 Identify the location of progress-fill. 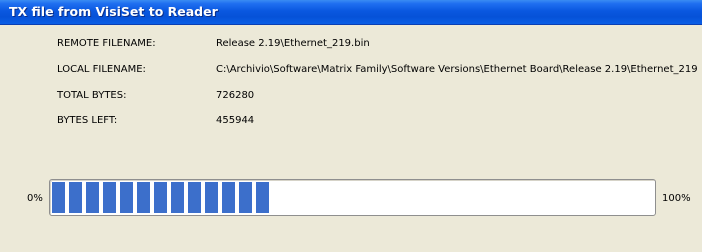
(160, 197).